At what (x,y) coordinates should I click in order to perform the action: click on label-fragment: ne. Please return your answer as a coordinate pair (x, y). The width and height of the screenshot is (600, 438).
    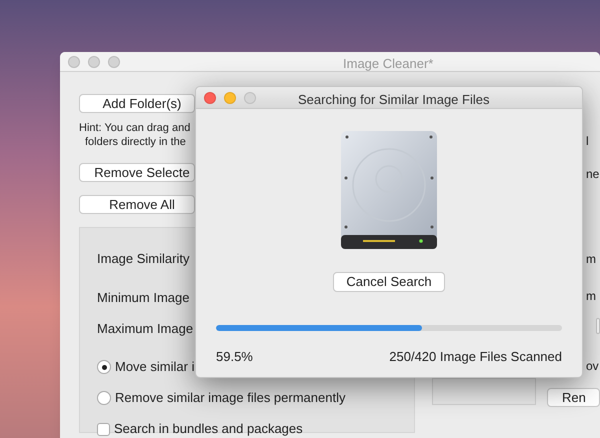
    Looking at the image, I should click on (593, 174).